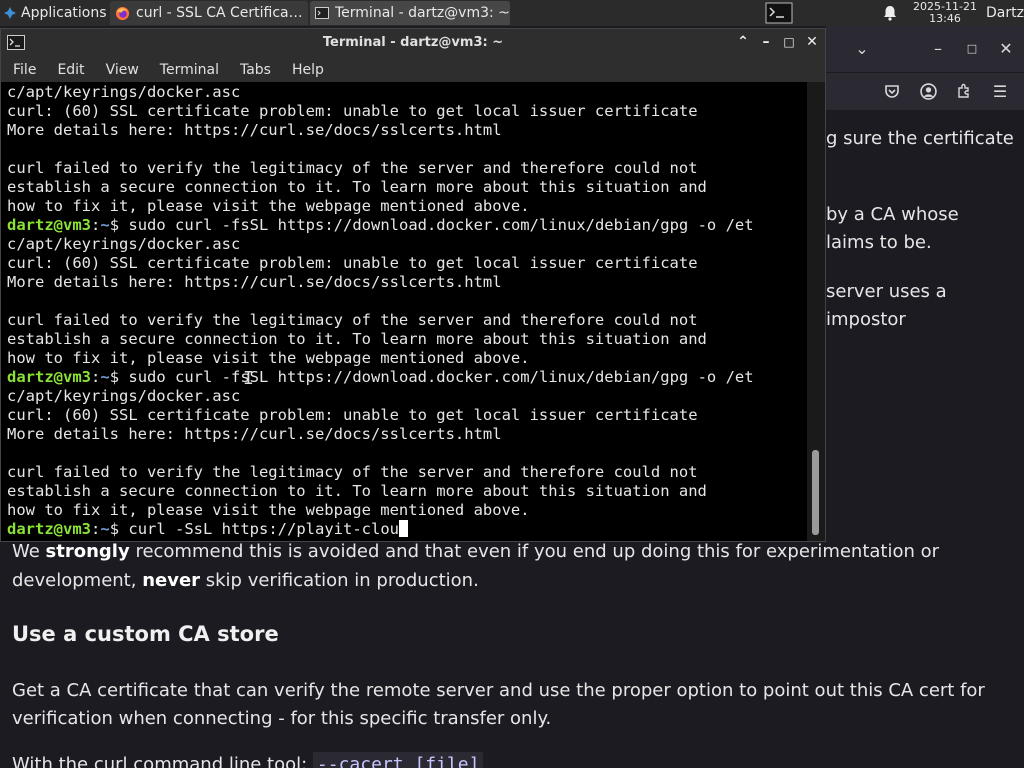 The width and height of the screenshot is (1024, 768). Describe the element at coordinates (121, 70) in the screenshot. I see `menu-view: View` at that location.